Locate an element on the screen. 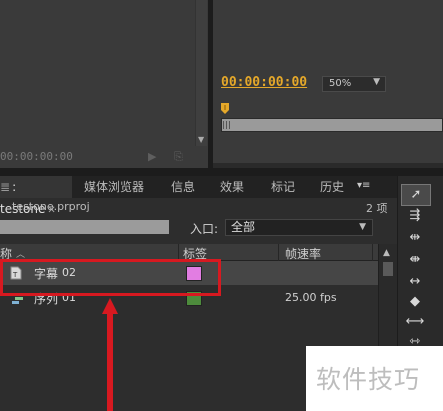  tab-effects: 效果 is located at coordinates (232, 187).